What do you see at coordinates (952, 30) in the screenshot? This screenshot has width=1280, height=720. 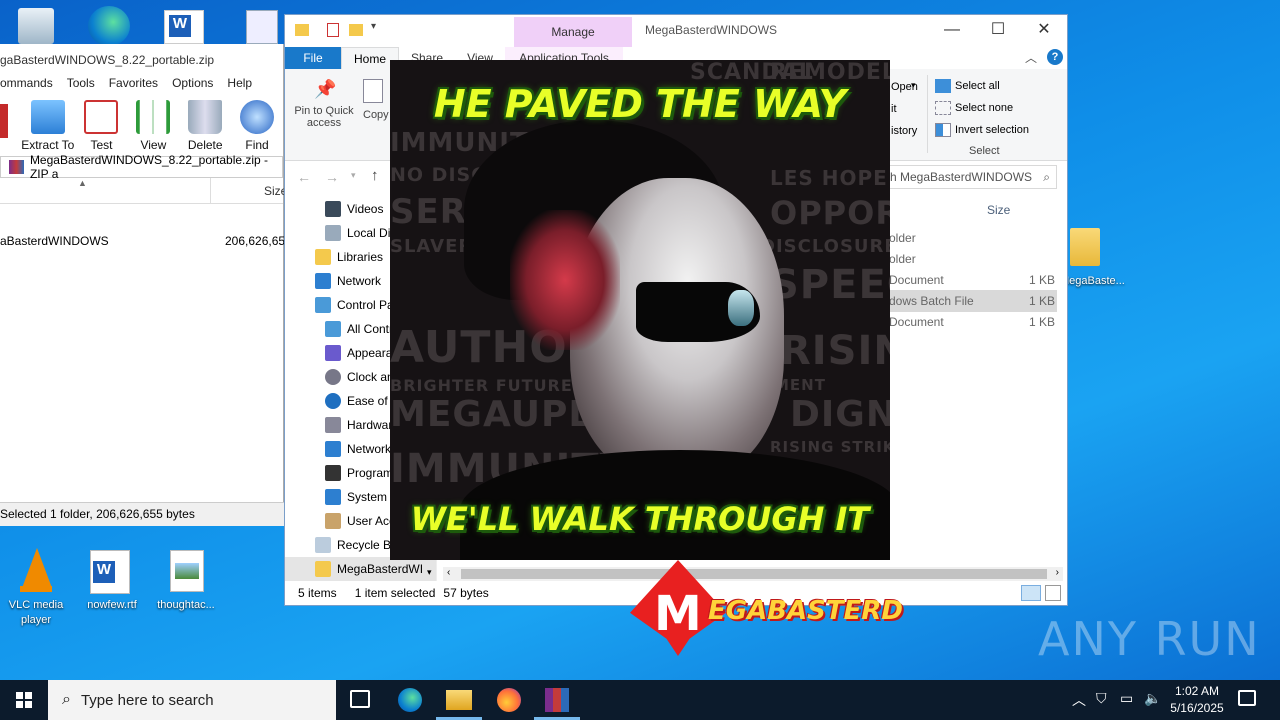 I see `minimize-button: —` at bounding box center [952, 30].